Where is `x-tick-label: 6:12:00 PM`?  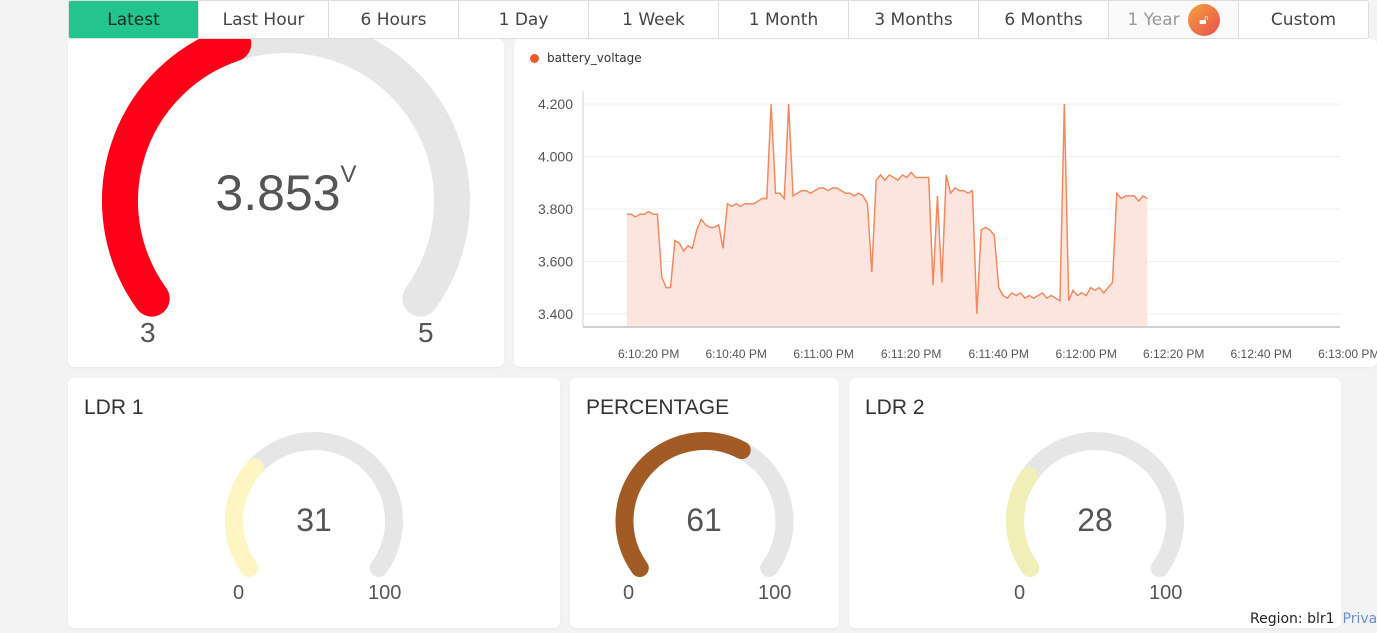
x-tick-label: 6:12:00 PM is located at coordinates (1086, 354).